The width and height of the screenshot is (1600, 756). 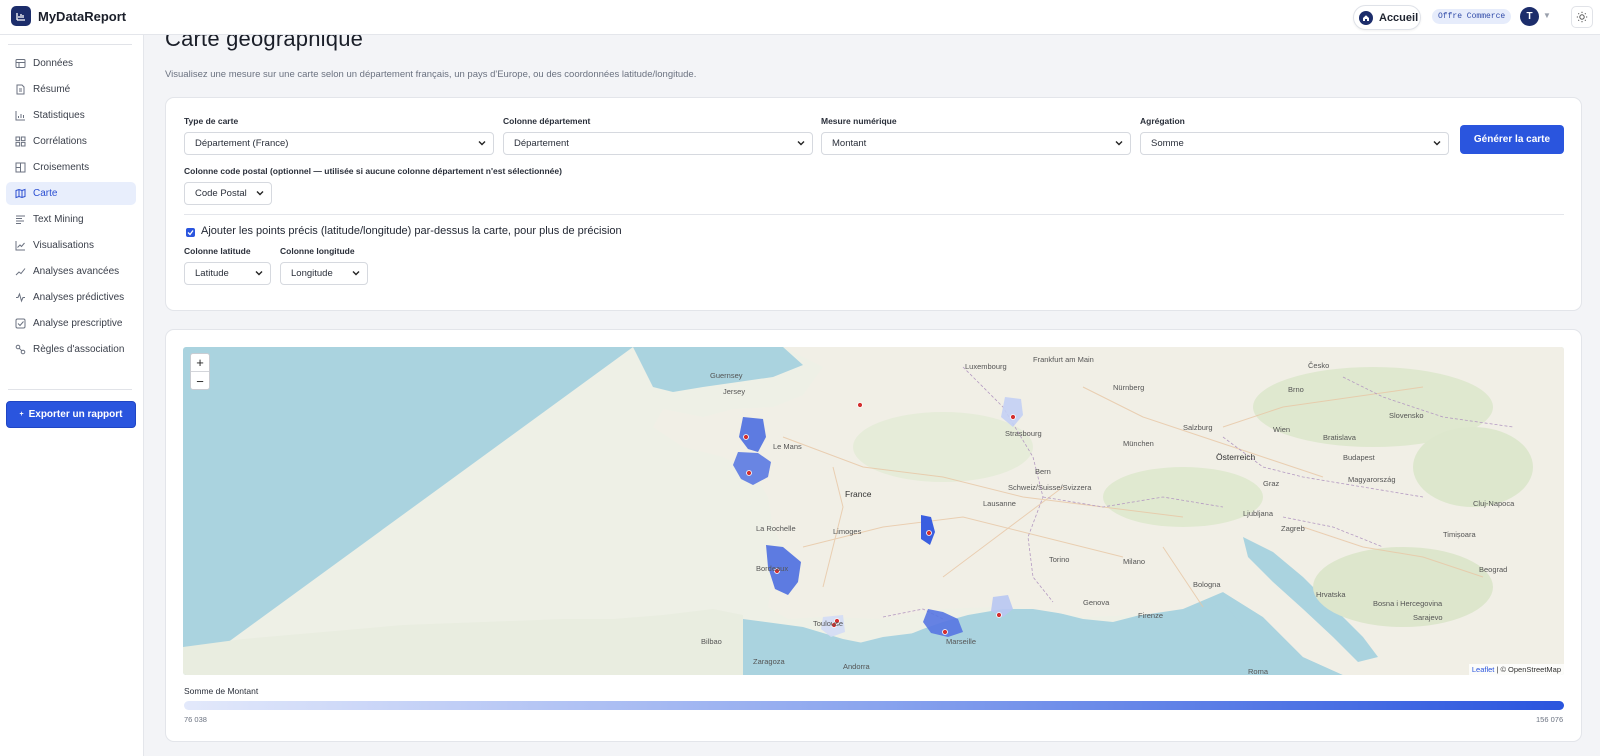 What do you see at coordinates (59, 115) in the screenshot?
I see `sidebar-item-label: Statistiques` at bounding box center [59, 115].